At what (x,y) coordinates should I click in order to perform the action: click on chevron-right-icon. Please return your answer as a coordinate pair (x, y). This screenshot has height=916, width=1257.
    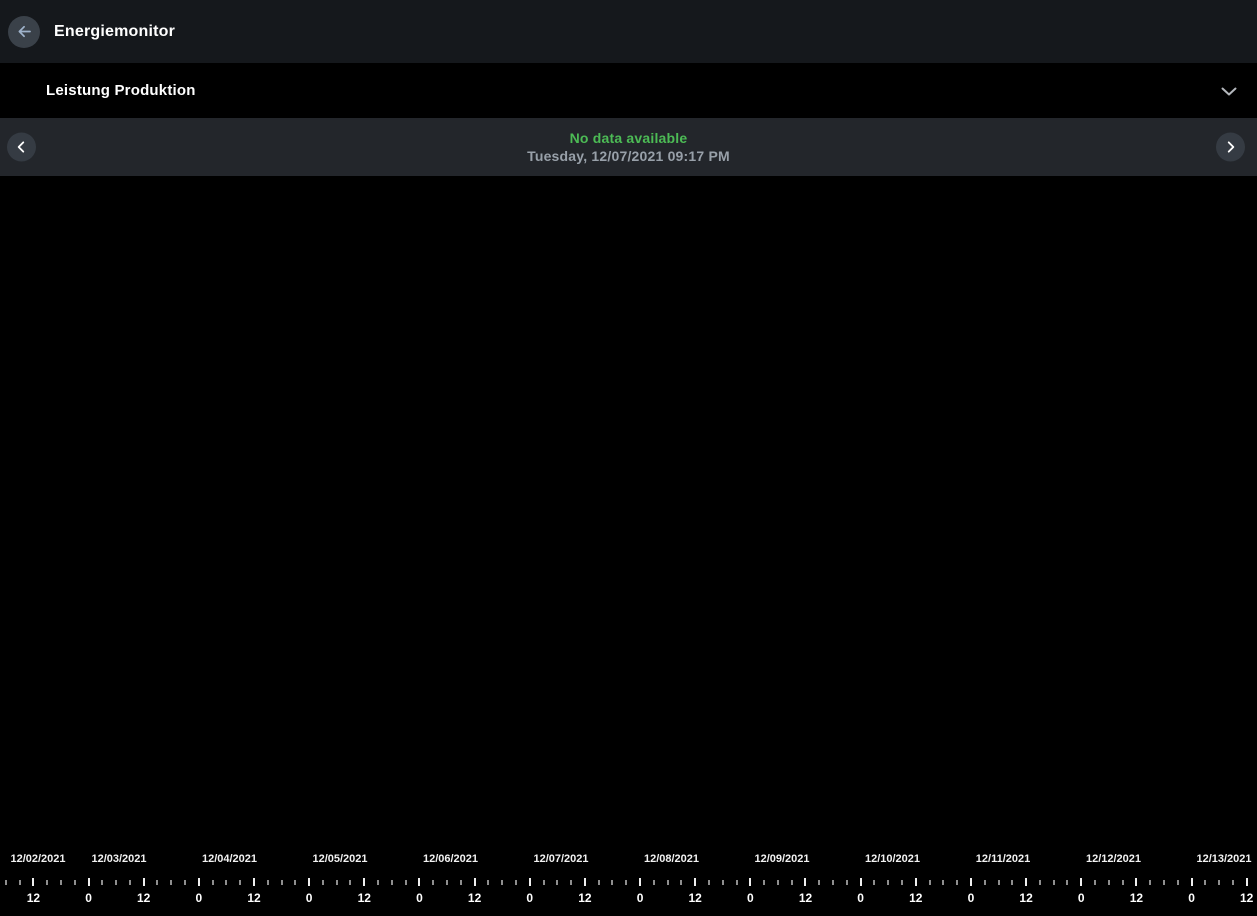
    Looking at the image, I should click on (1230, 147).